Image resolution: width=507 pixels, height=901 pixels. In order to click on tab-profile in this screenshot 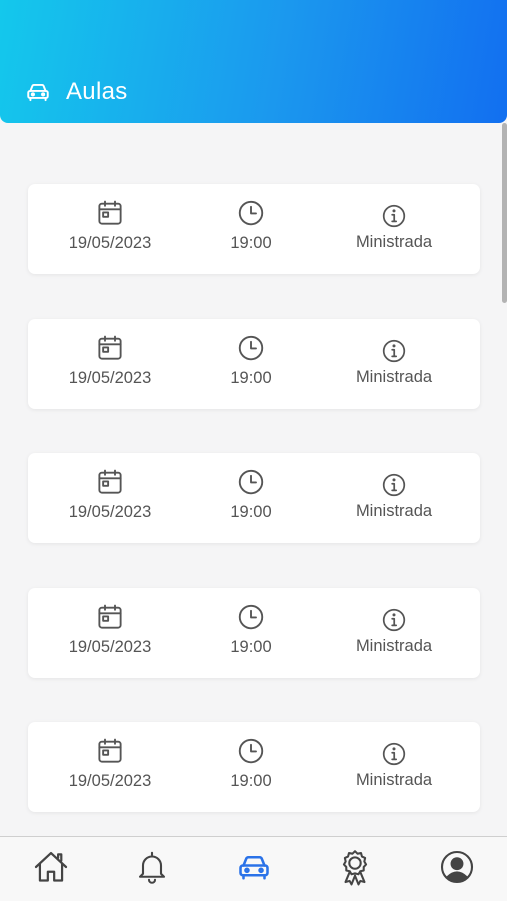, I will do `click(457, 869)`.